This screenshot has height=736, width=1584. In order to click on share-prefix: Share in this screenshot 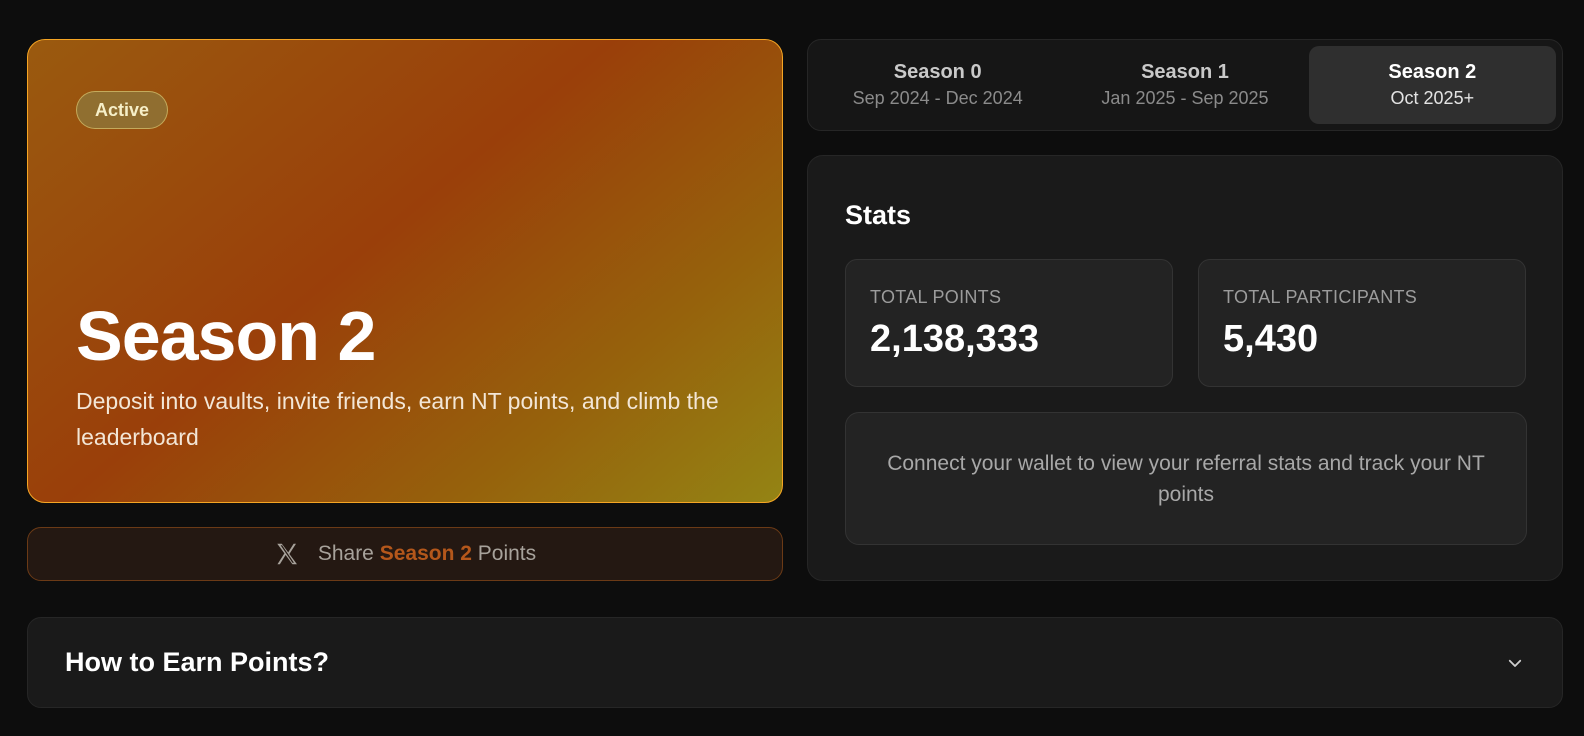, I will do `click(345, 553)`.